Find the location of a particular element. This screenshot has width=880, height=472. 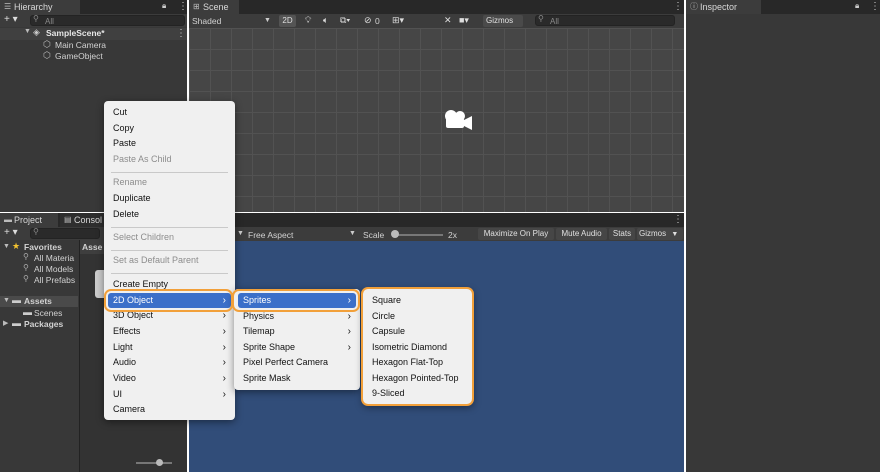

scale-slider-thumb is located at coordinates (395, 234).